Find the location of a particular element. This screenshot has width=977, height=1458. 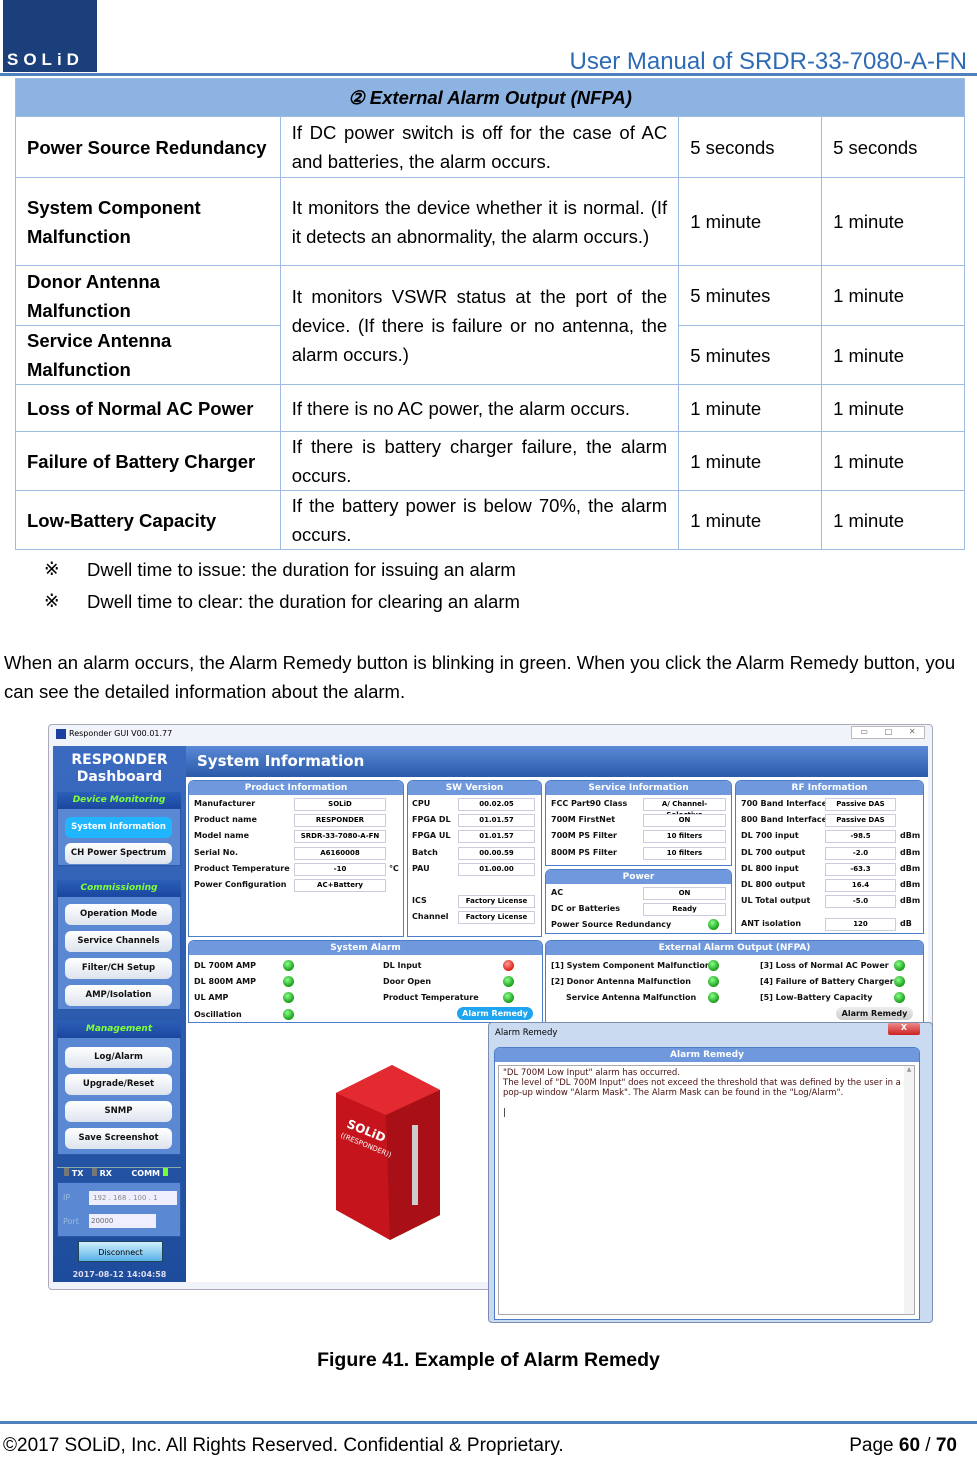

dialog-title: Alarm Remedy is located at coordinates (526, 1033).